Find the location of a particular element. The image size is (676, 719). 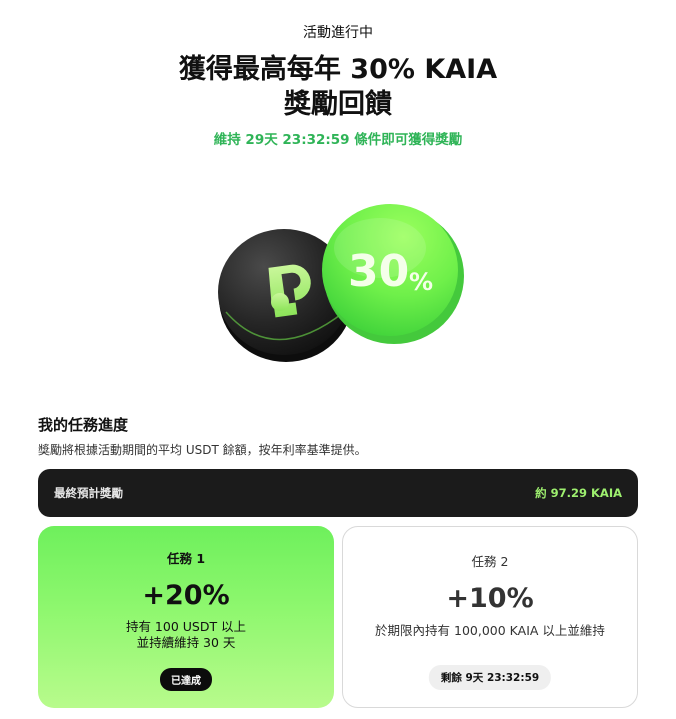

estimated-reward-bar: 最終預計獎勵 約 97.29 KAIA is located at coordinates (338, 493).